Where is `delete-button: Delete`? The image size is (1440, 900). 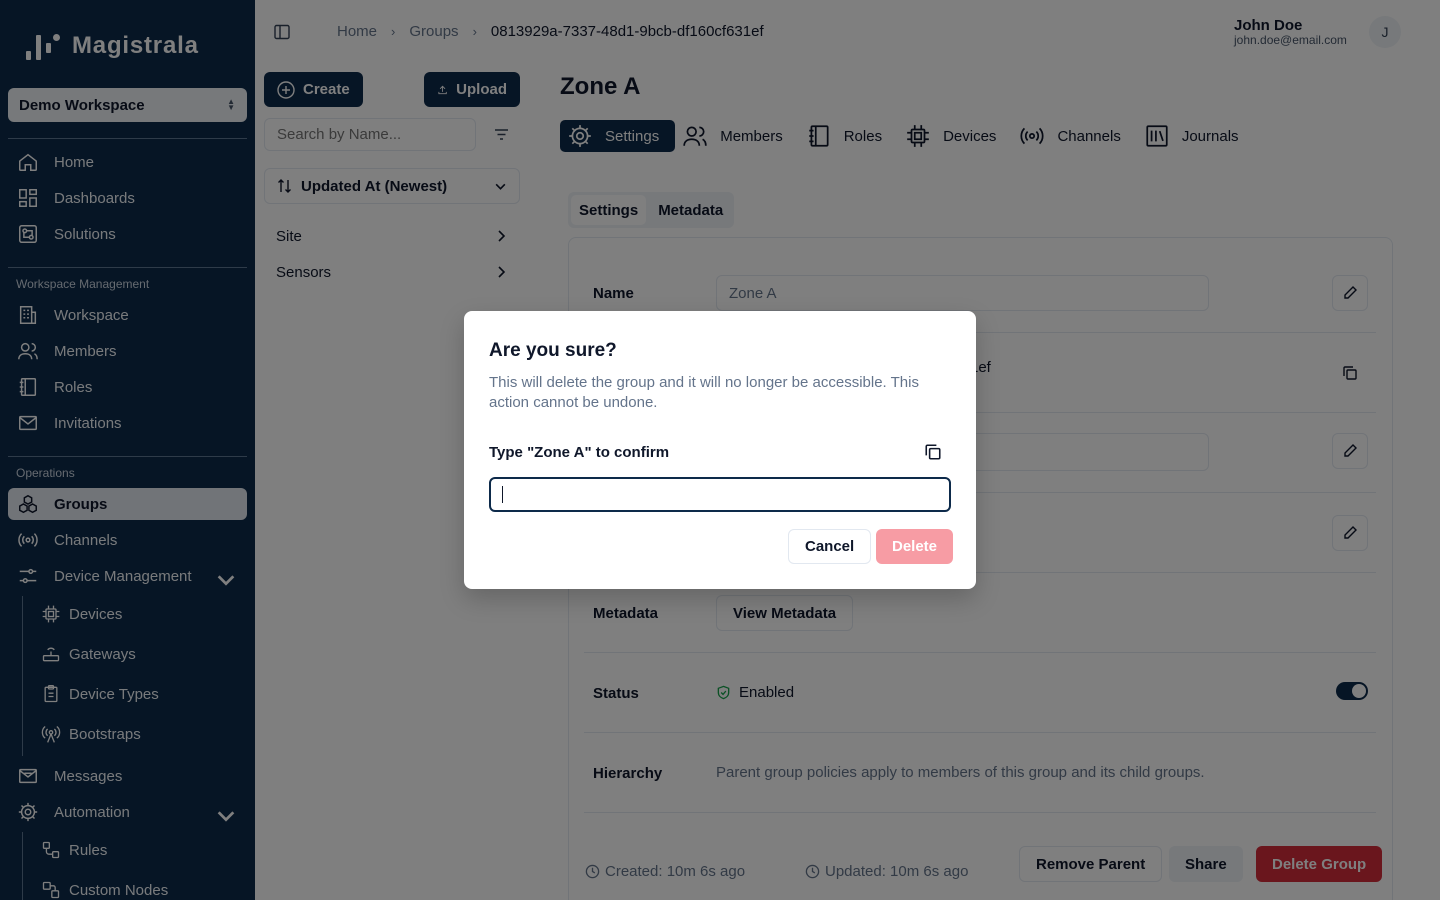 delete-button: Delete is located at coordinates (915, 546).